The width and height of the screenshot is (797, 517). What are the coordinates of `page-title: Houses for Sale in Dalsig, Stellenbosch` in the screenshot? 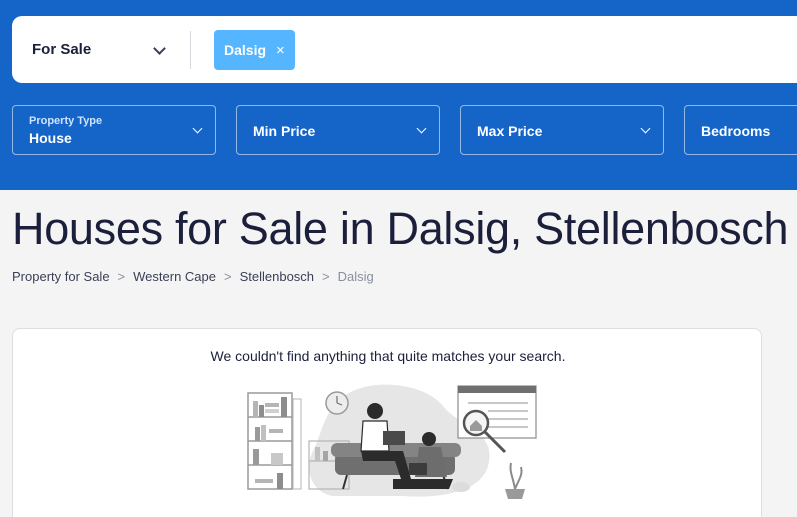 It's located at (400, 228).